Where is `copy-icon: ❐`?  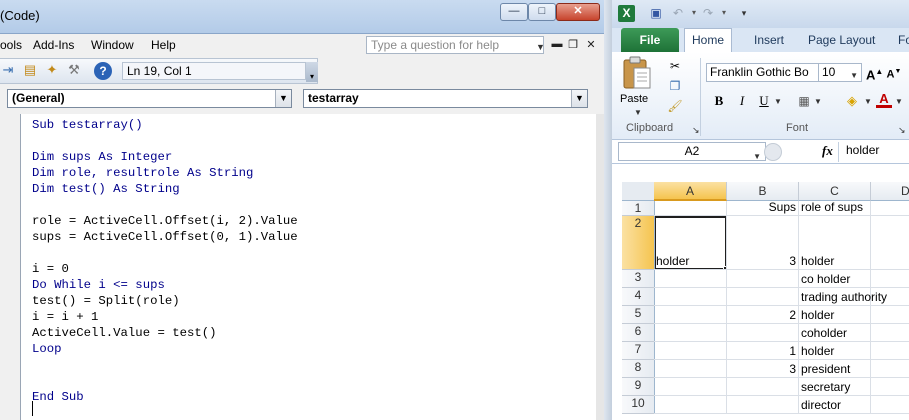 copy-icon: ❐ is located at coordinates (675, 86).